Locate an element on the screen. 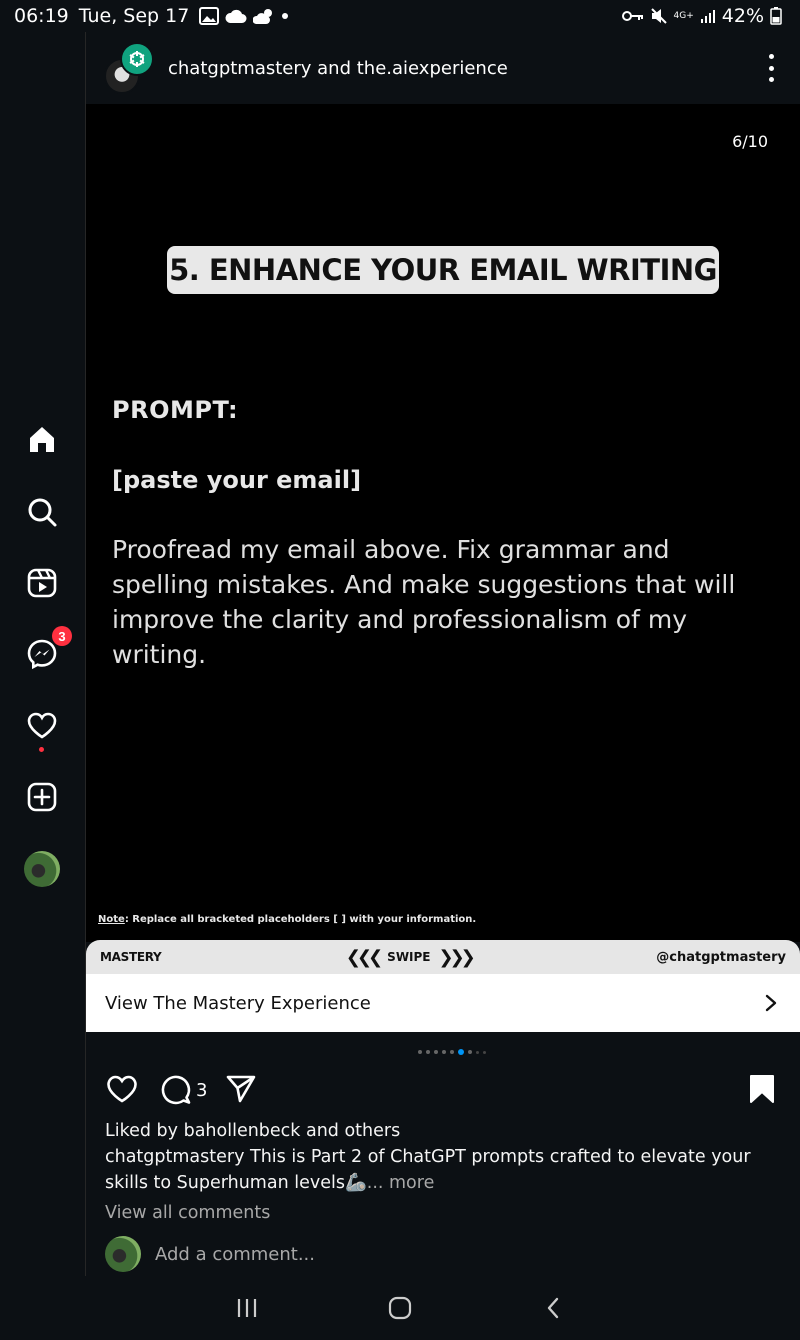  profile-avatar is located at coordinates (42, 869).